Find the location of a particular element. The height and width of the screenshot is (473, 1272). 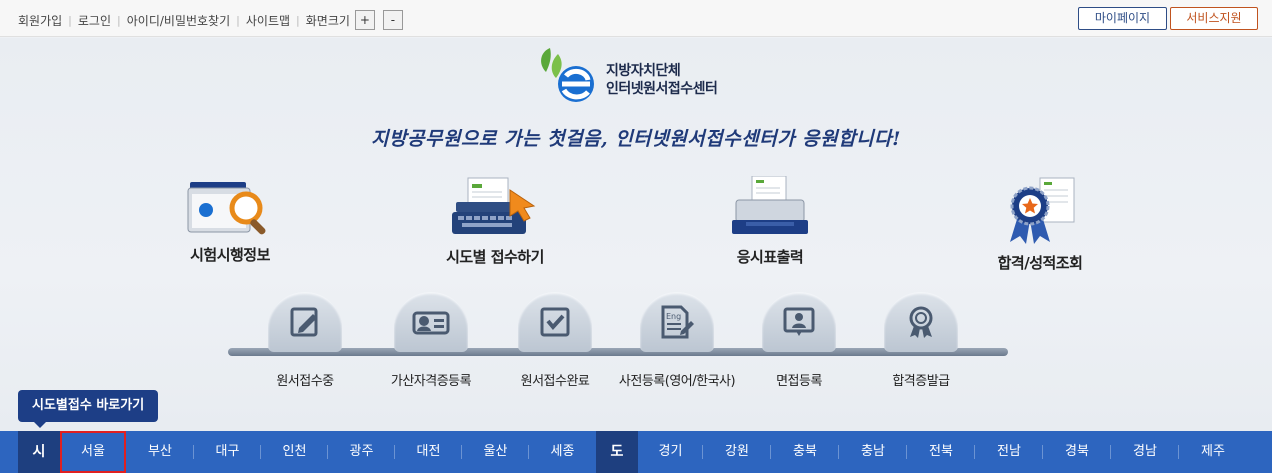

step-interview-button: 면접등록 is located at coordinates (799, 340).